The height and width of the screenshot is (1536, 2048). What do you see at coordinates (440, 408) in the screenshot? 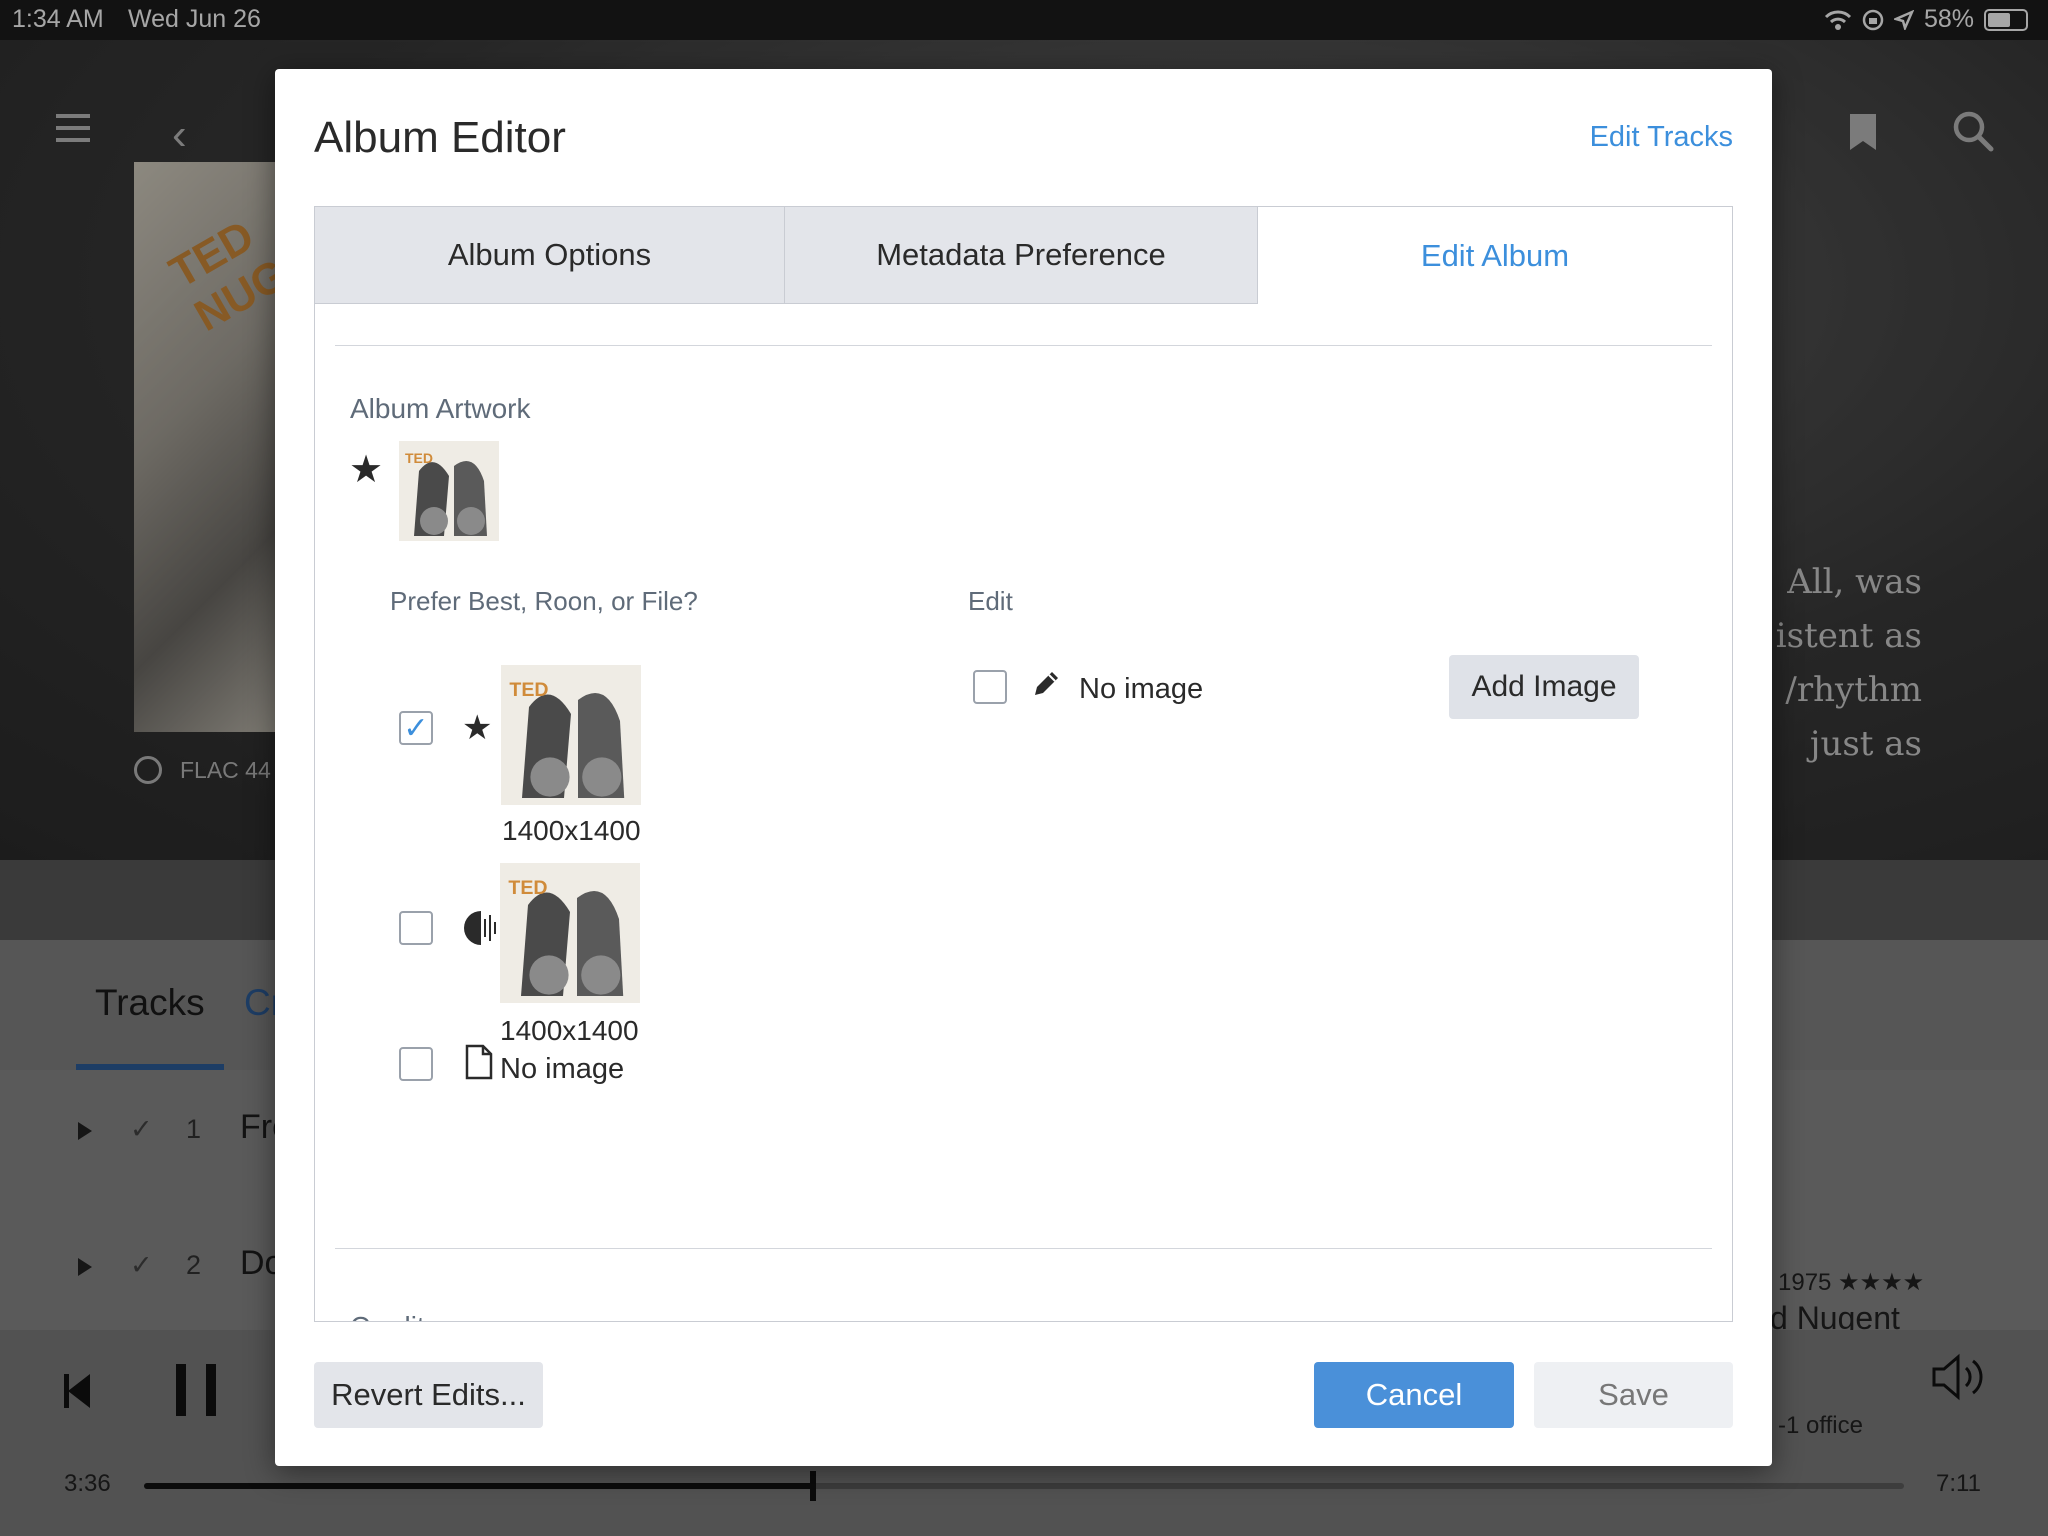
I see `album-artwork-label: Album Artwork` at bounding box center [440, 408].